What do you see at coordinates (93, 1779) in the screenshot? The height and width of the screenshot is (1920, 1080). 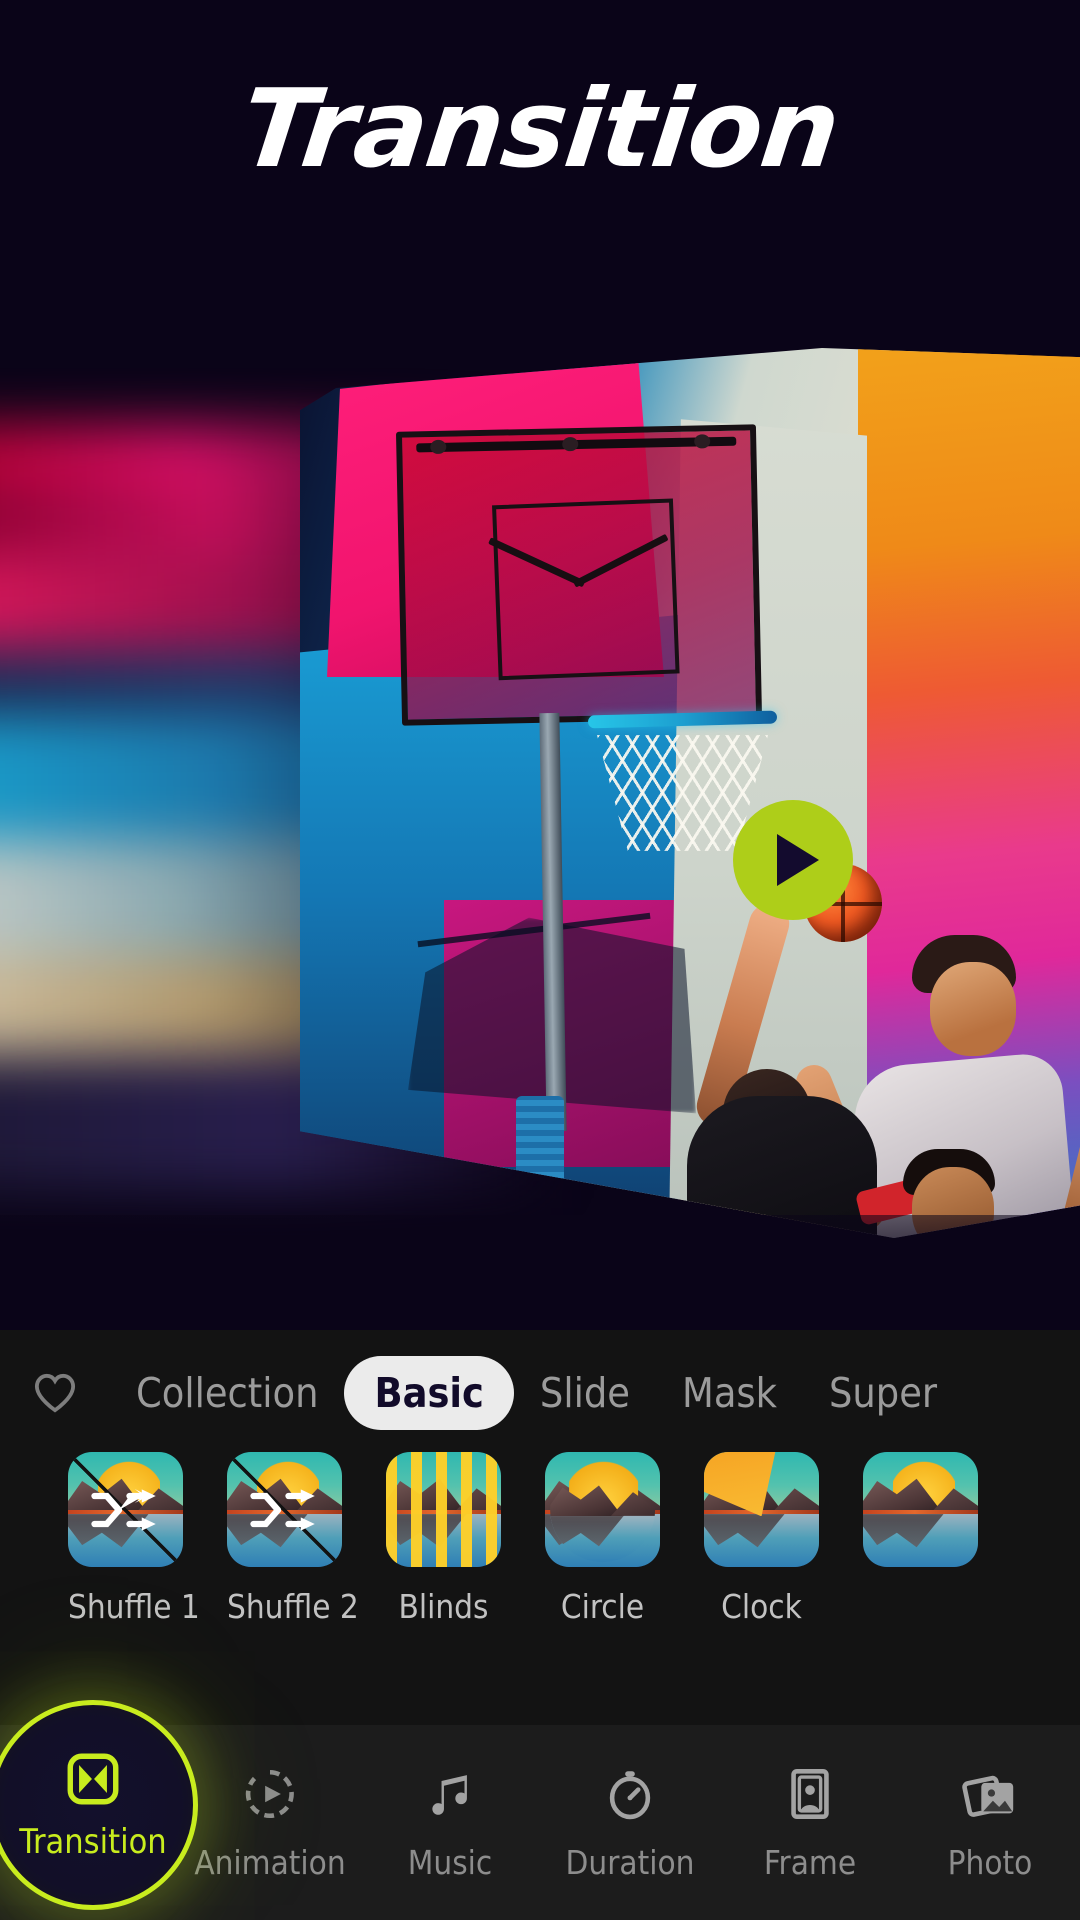 I see `transition-icon` at bounding box center [93, 1779].